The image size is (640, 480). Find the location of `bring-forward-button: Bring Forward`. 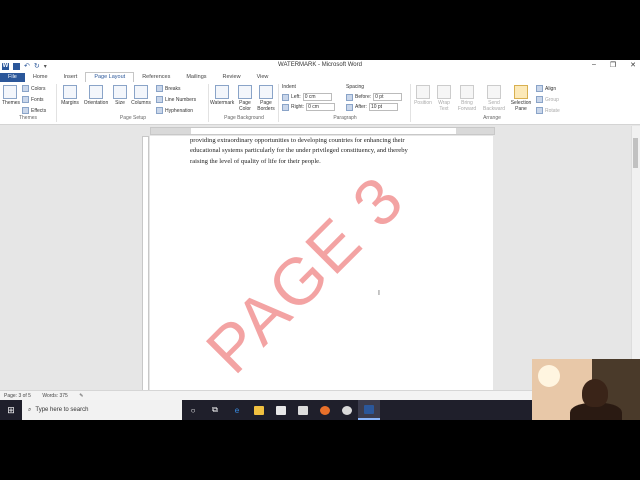

bring-forward-button: Bring Forward is located at coordinates (467, 98).